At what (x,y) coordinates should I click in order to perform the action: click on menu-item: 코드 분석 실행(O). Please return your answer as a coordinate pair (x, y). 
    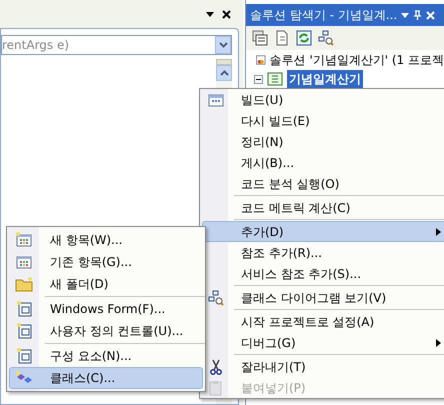
    Looking at the image, I should click on (323, 183).